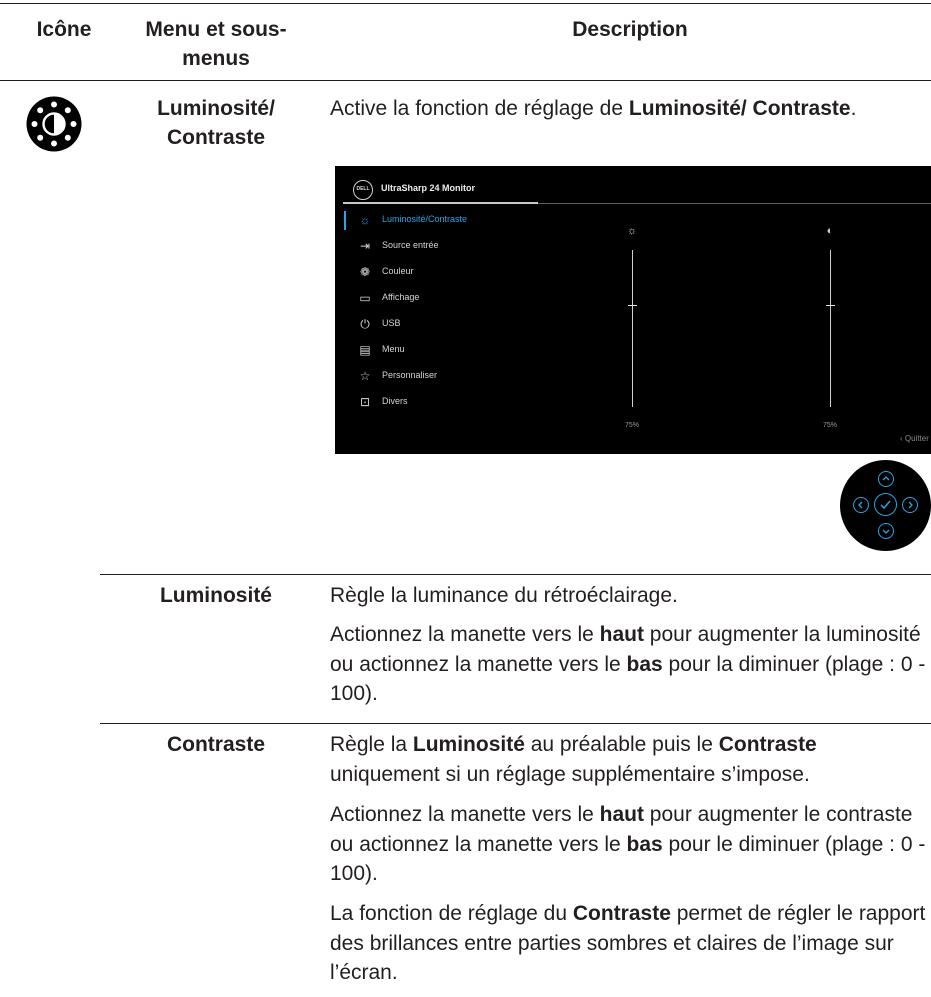  What do you see at coordinates (365, 246) in the screenshot?
I see `input-source-icon: ⇥` at bounding box center [365, 246].